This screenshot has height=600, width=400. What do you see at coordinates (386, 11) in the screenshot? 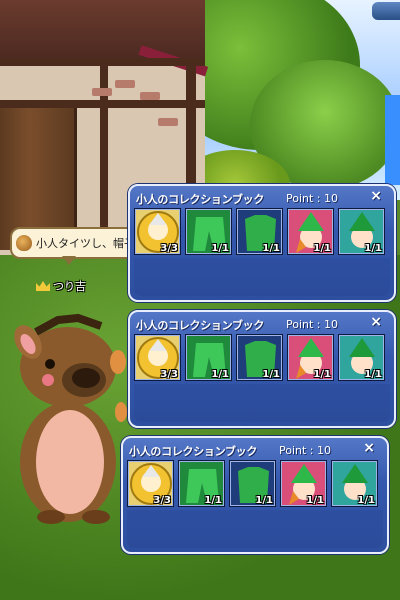
I see `menu-tab` at bounding box center [386, 11].